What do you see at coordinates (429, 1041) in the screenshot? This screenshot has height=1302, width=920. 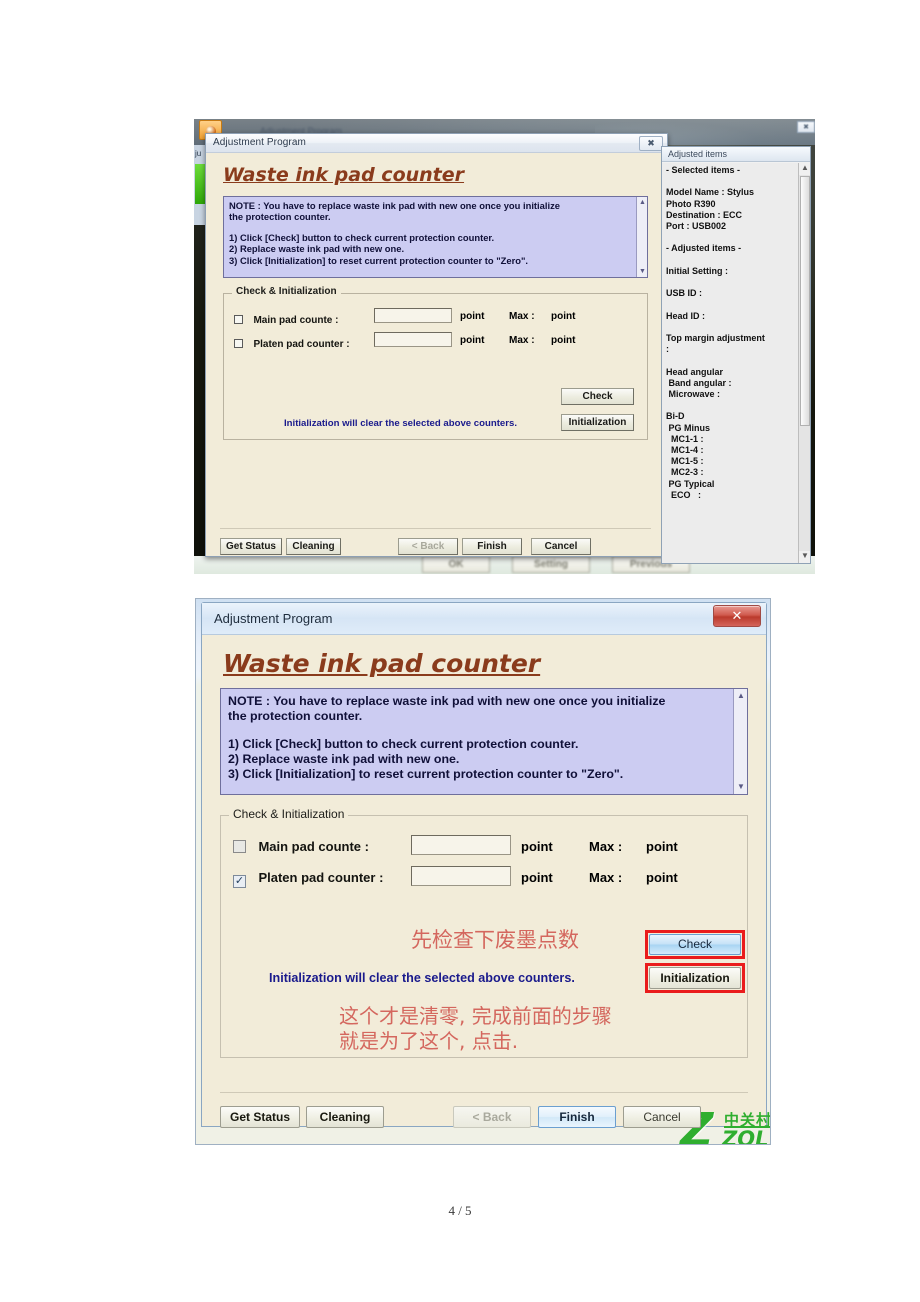 I see `annotation-initialization-line2: 就是为了这个, 点击.` at bounding box center [429, 1041].